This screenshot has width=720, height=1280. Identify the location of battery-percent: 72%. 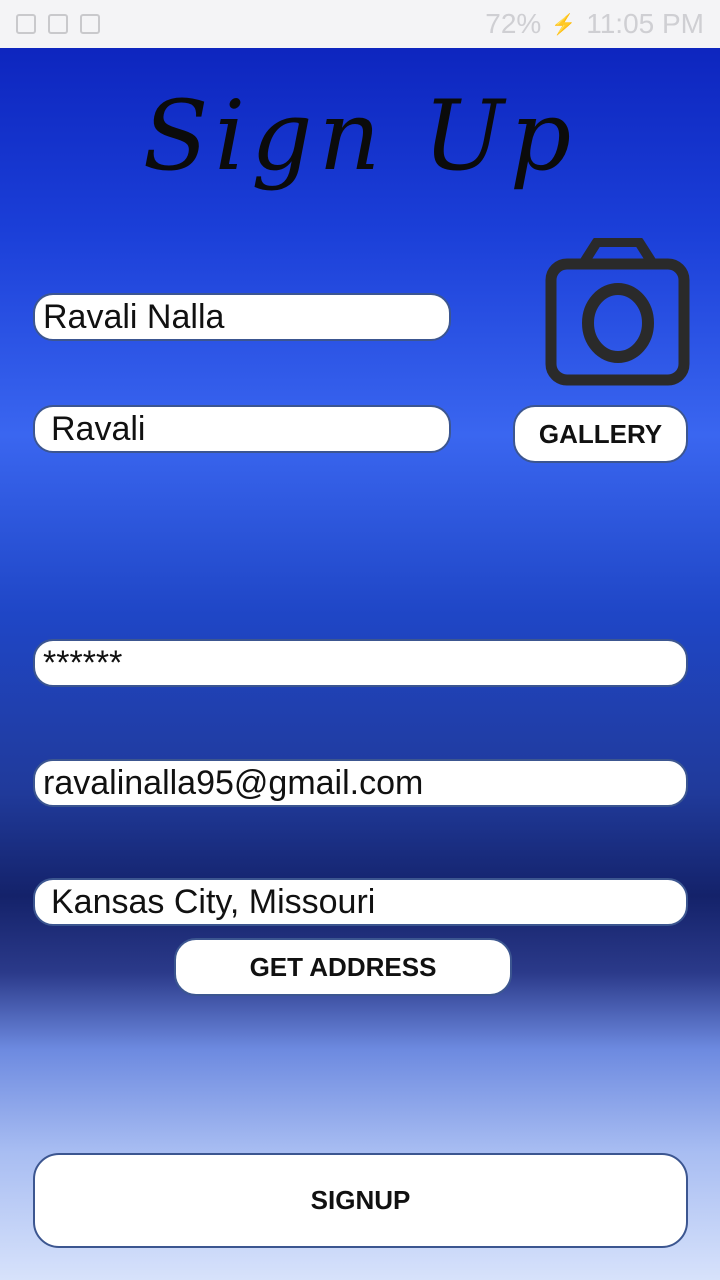
(513, 23).